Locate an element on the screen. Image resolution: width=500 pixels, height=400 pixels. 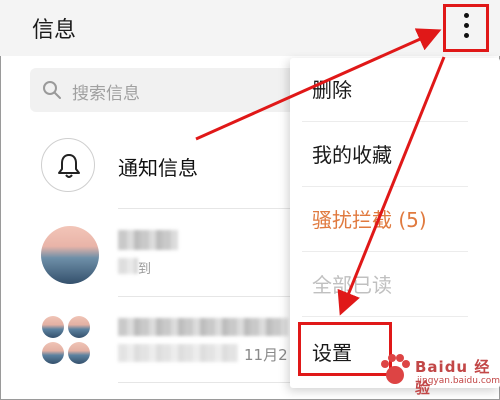
notice-label: 通知信息 is located at coordinates (158, 166).